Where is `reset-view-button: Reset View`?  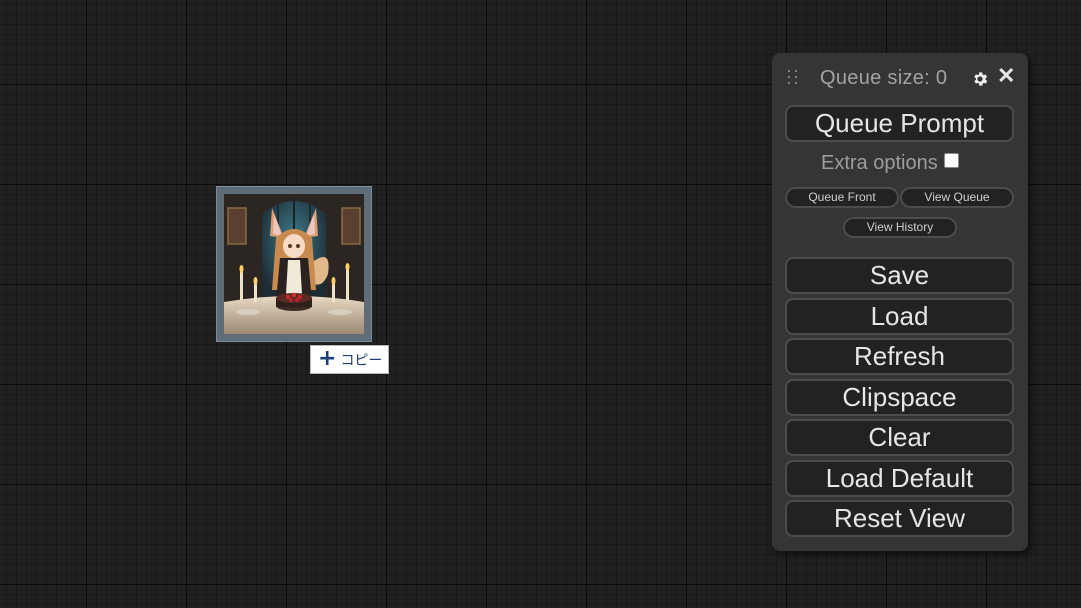
reset-view-button: Reset View is located at coordinates (899, 518).